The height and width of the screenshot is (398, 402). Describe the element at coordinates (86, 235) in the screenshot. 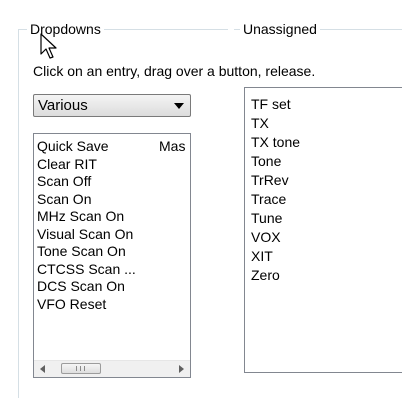

I see `list-item: Visual Scan On` at that location.